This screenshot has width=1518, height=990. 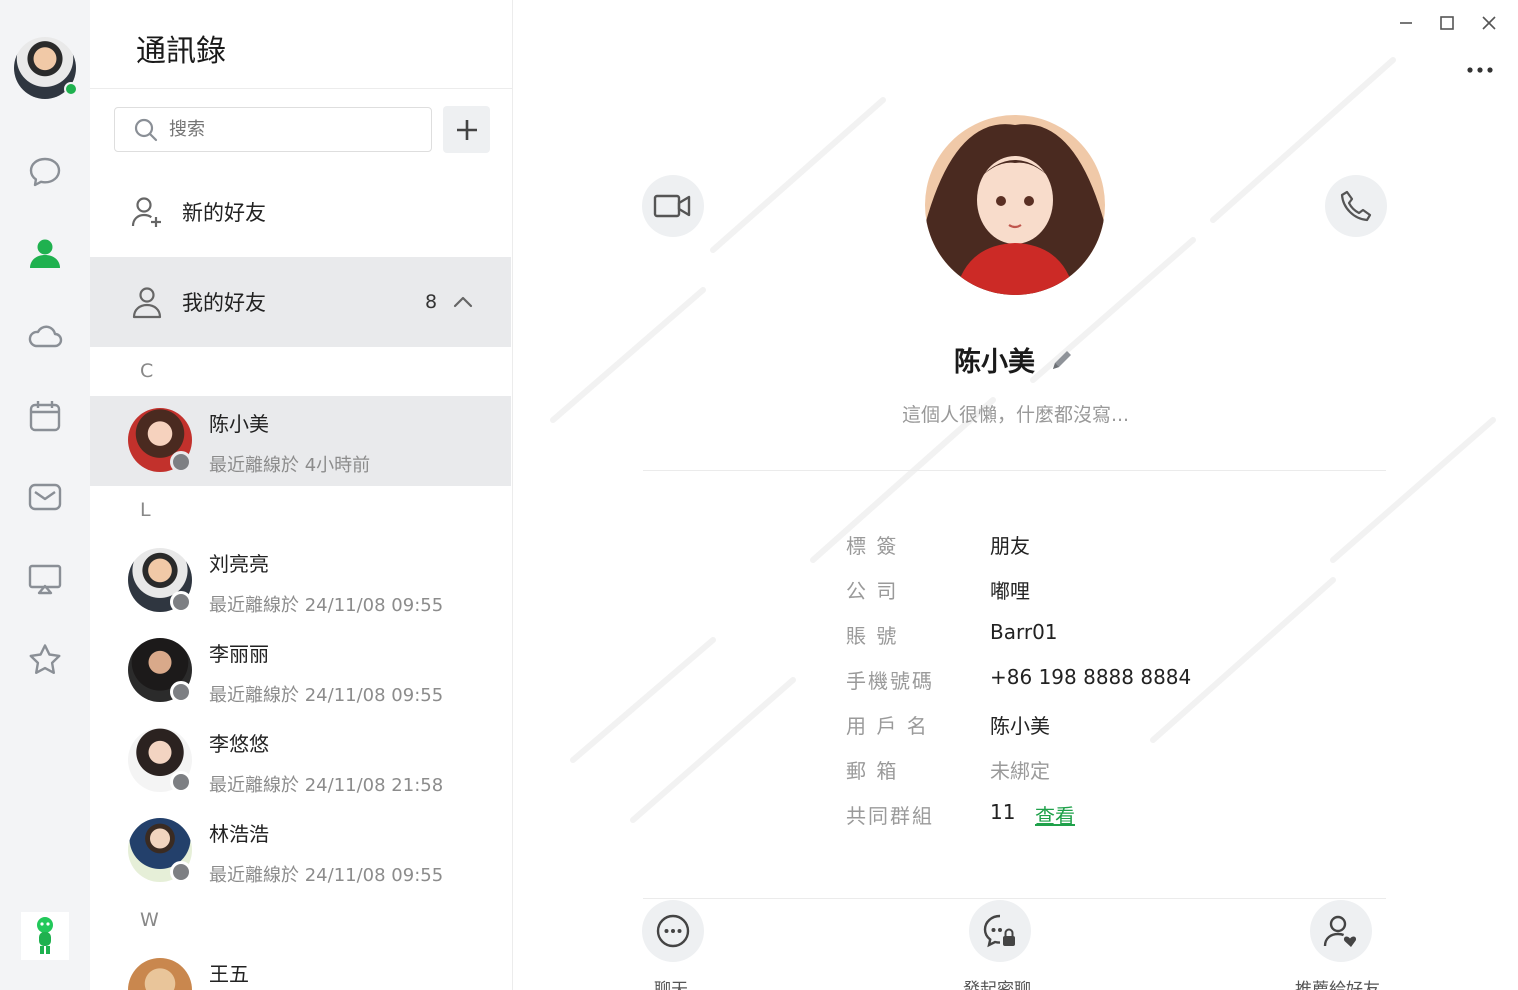 What do you see at coordinates (1003, 812) in the screenshot?
I see `field-value-common-groups: 11` at bounding box center [1003, 812].